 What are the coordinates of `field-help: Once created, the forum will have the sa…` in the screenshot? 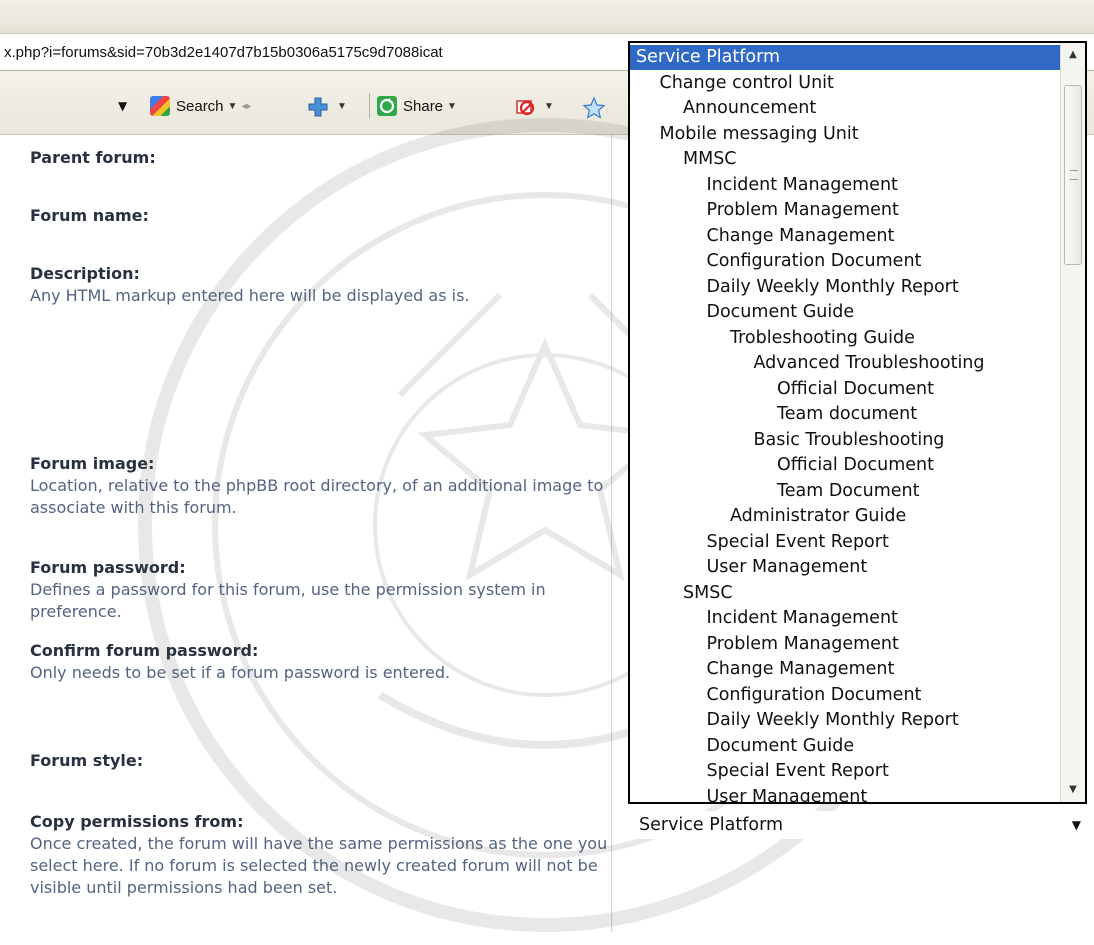 It's located at (319, 865).